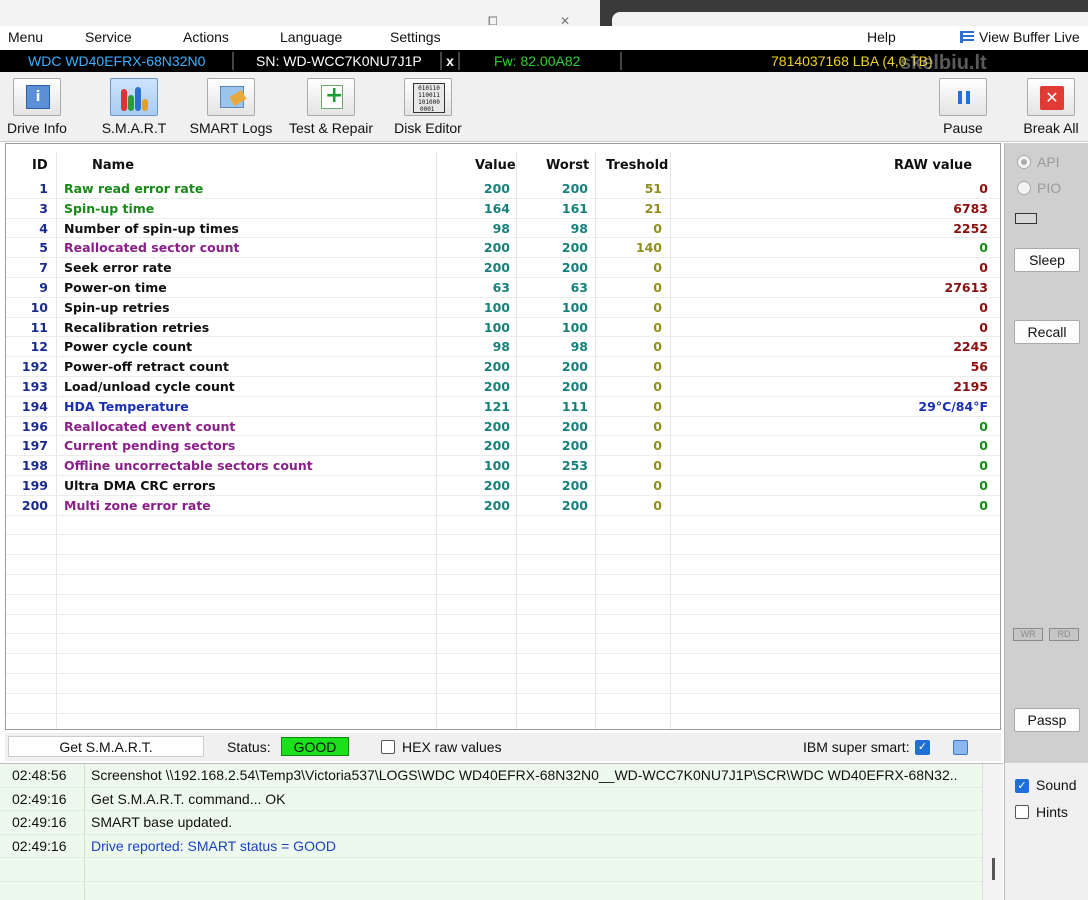 The width and height of the screenshot is (1088, 900). I want to click on hex-raw-checkbox, so click(388, 747).